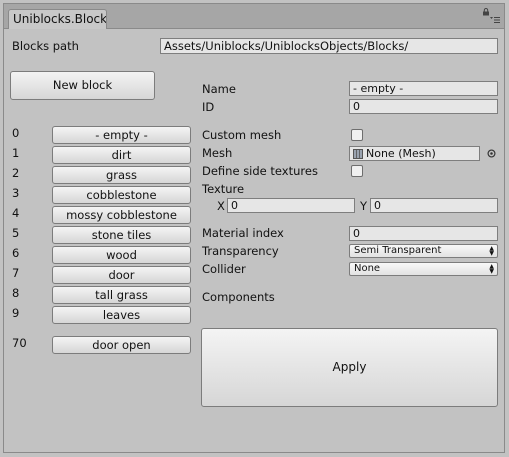  I want to click on block-button: door, so click(121, 275).